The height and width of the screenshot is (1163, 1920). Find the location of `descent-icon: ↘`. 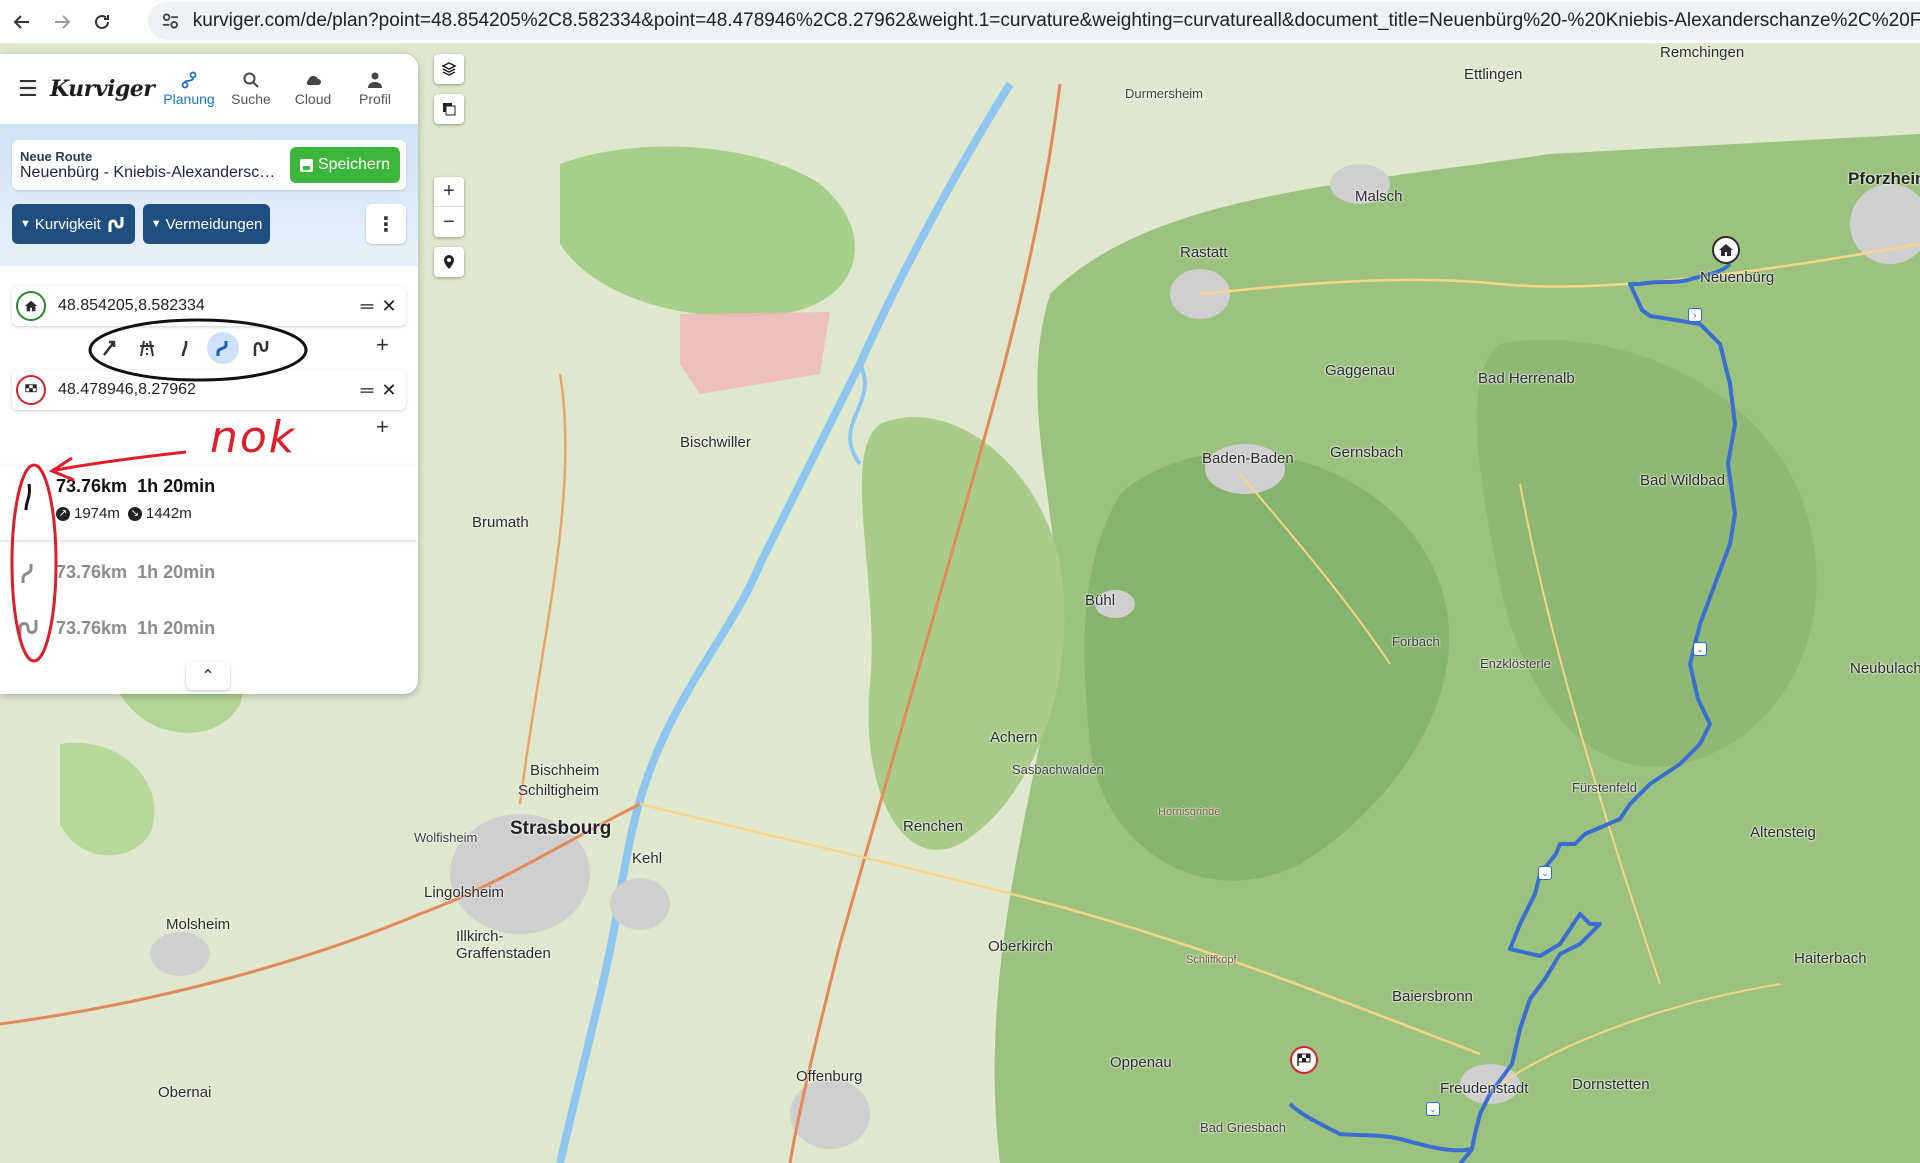

descent-icon: ↘ is located at coordinates (134, 513).